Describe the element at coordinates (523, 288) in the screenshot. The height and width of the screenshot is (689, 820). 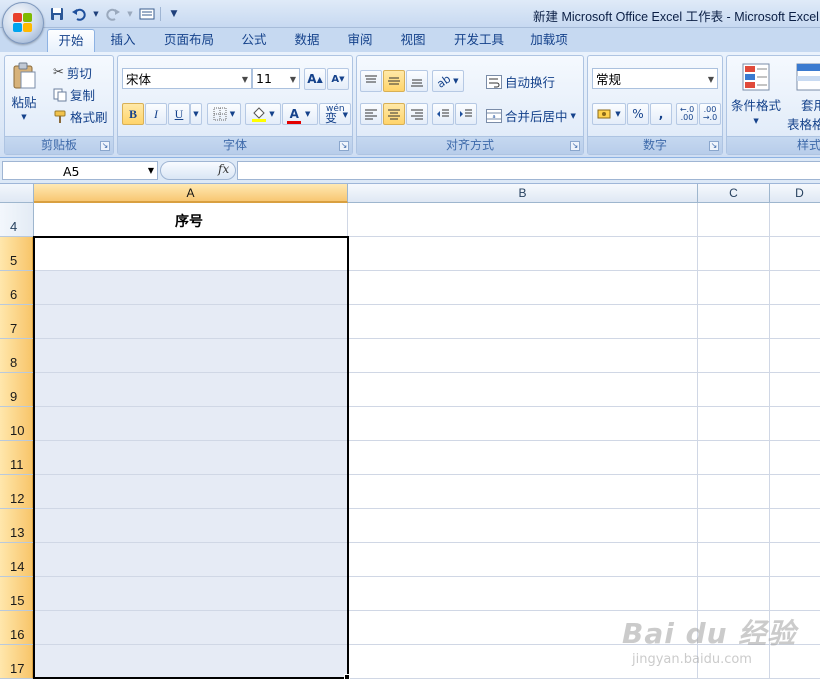
I see `cell-b6` at that location.